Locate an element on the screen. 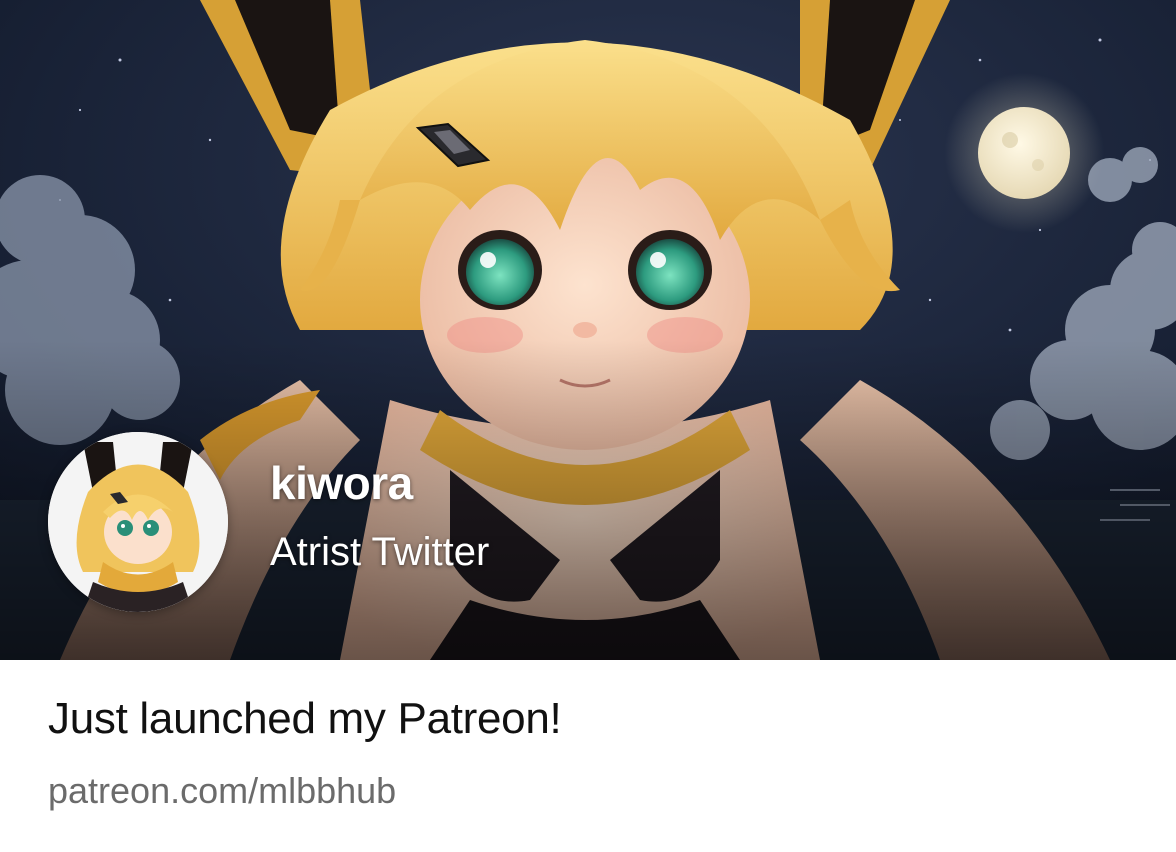  profile-avatar is located at coordinates (138, 522).